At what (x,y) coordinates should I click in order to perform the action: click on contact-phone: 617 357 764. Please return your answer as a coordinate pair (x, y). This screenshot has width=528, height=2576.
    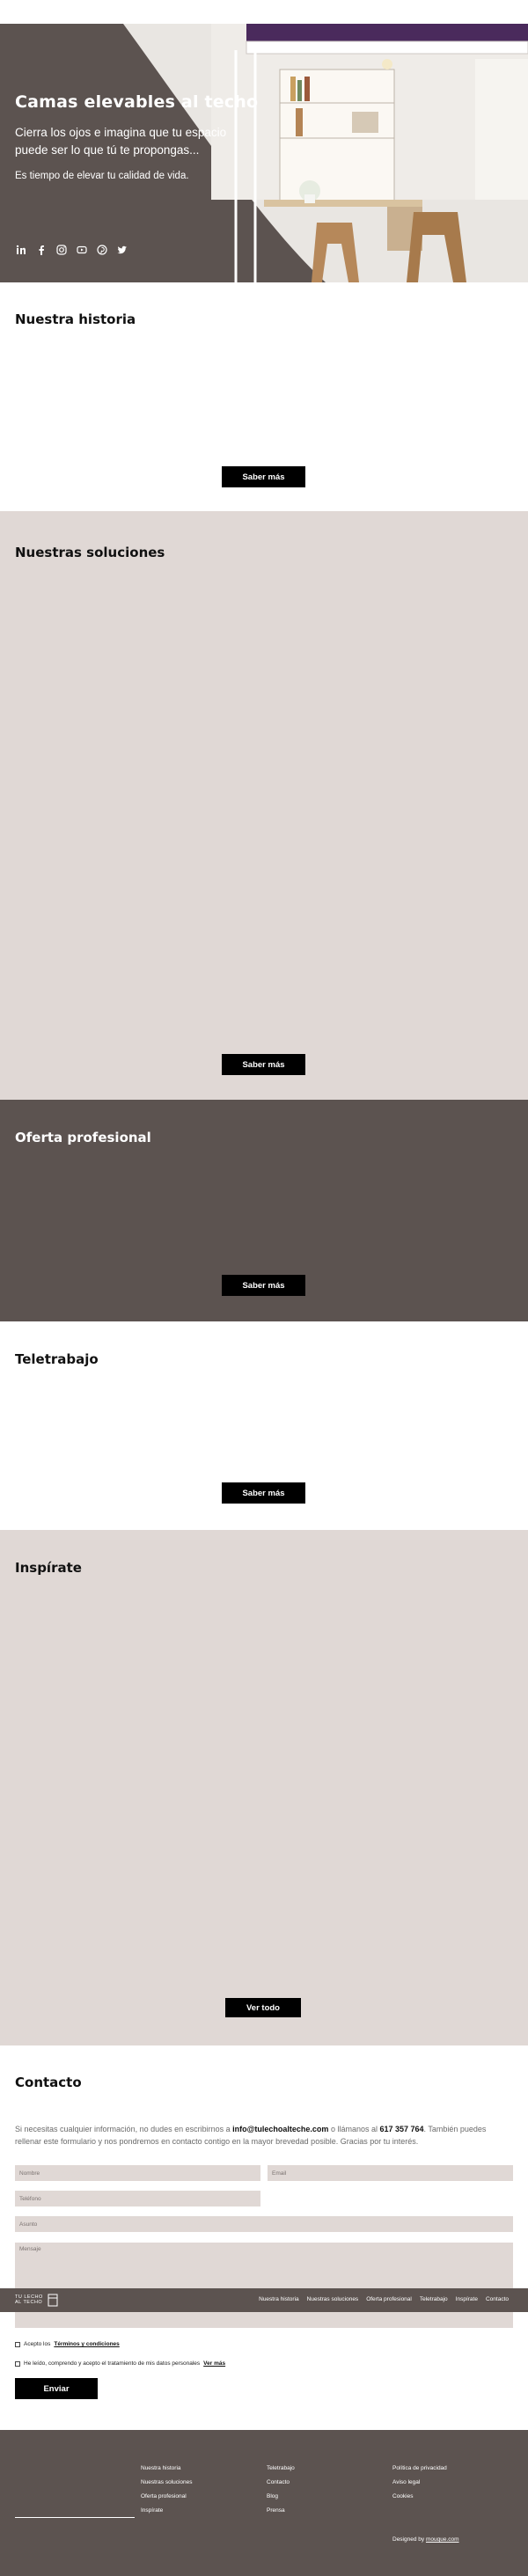
    Looking at the image, I should click on (401, 2129).